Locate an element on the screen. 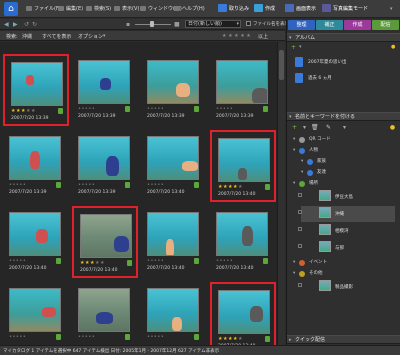  tab-create: 作成 is located at coordinates (357, 25).